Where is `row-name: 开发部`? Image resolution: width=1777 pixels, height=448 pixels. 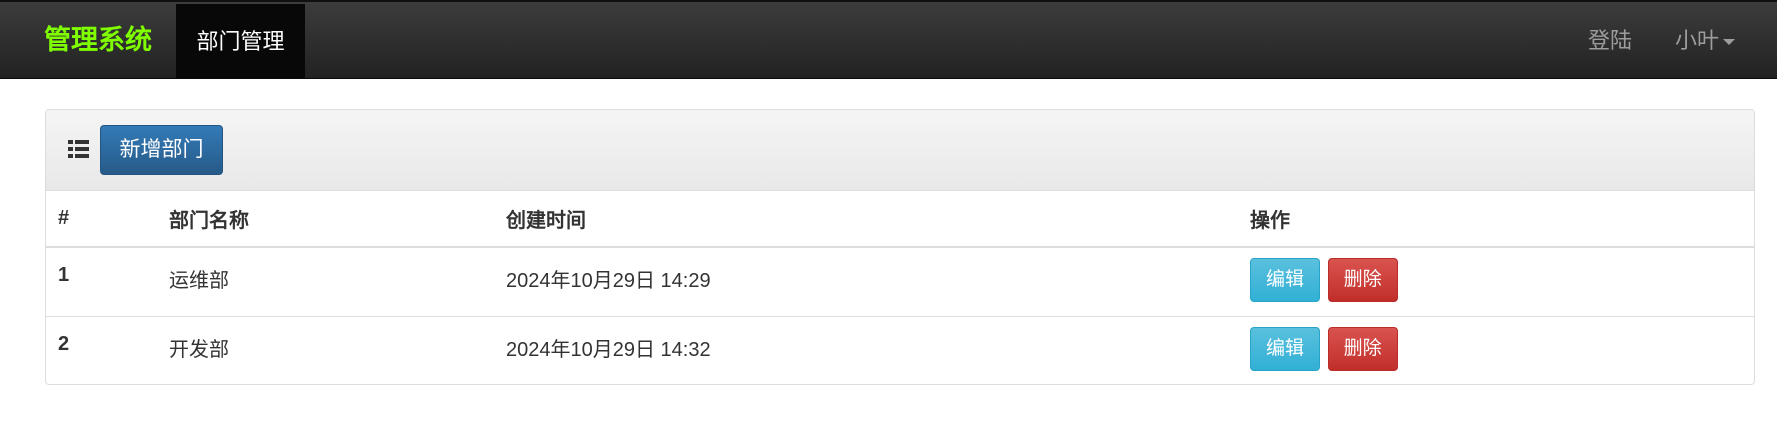 row-name: 开发部 is located at coordinates (199, 349).